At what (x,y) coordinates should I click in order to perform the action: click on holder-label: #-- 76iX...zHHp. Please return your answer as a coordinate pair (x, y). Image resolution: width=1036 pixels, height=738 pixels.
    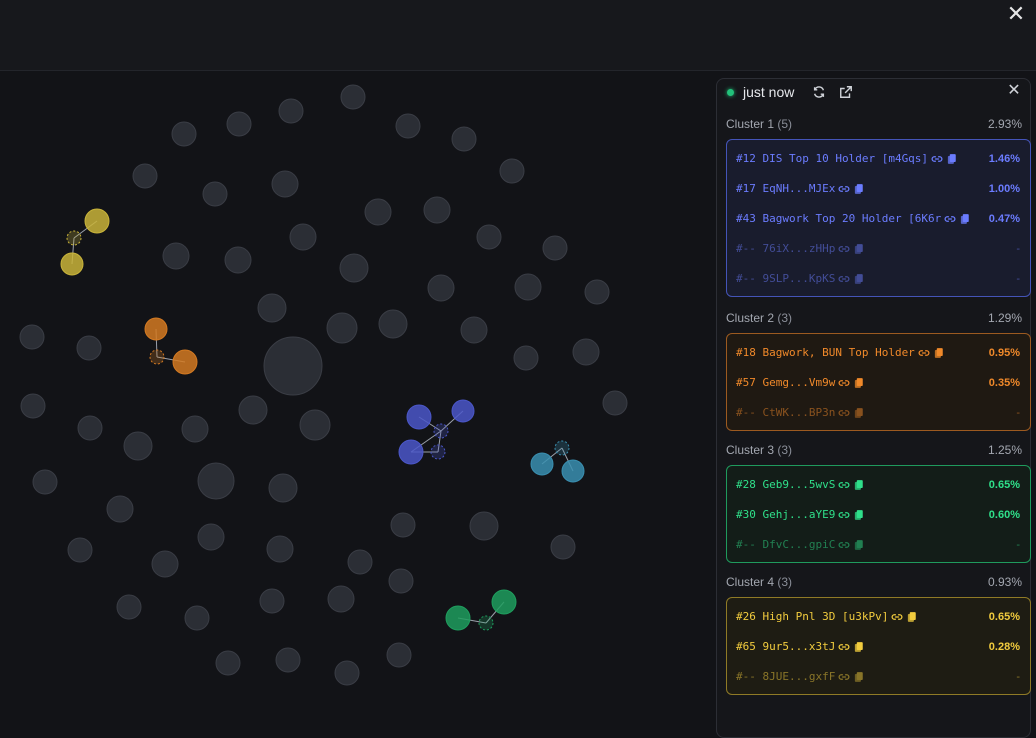
    Looking at the image, I should click on (800, 249).